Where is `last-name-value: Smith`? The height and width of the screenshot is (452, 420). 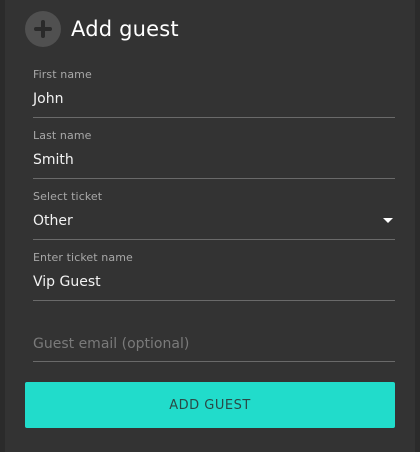 last-name-value: Smith is located at coordinates (53, 160).